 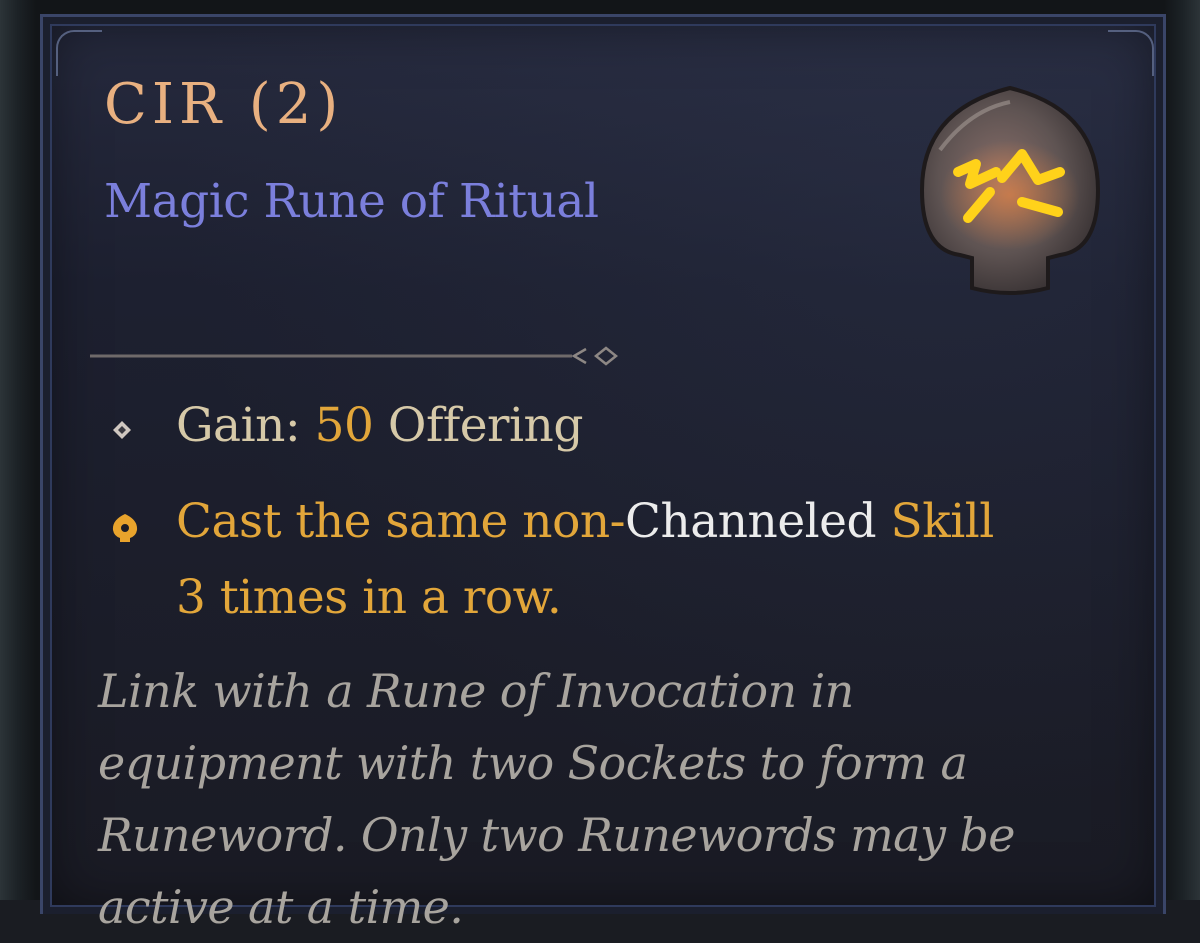 What do you see at coordinates (351, 201) in the screenshot?
I see `item-rarity-type: Magic Rune of Ritual` at bounding box center [351, 201].